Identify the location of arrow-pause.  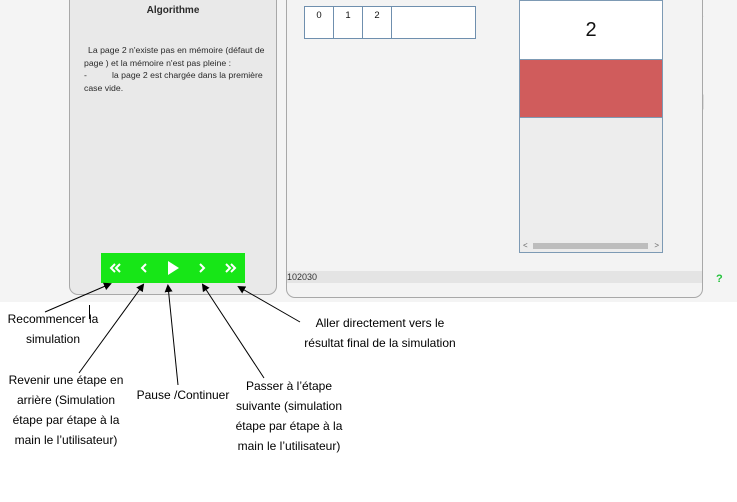
(171, 335).